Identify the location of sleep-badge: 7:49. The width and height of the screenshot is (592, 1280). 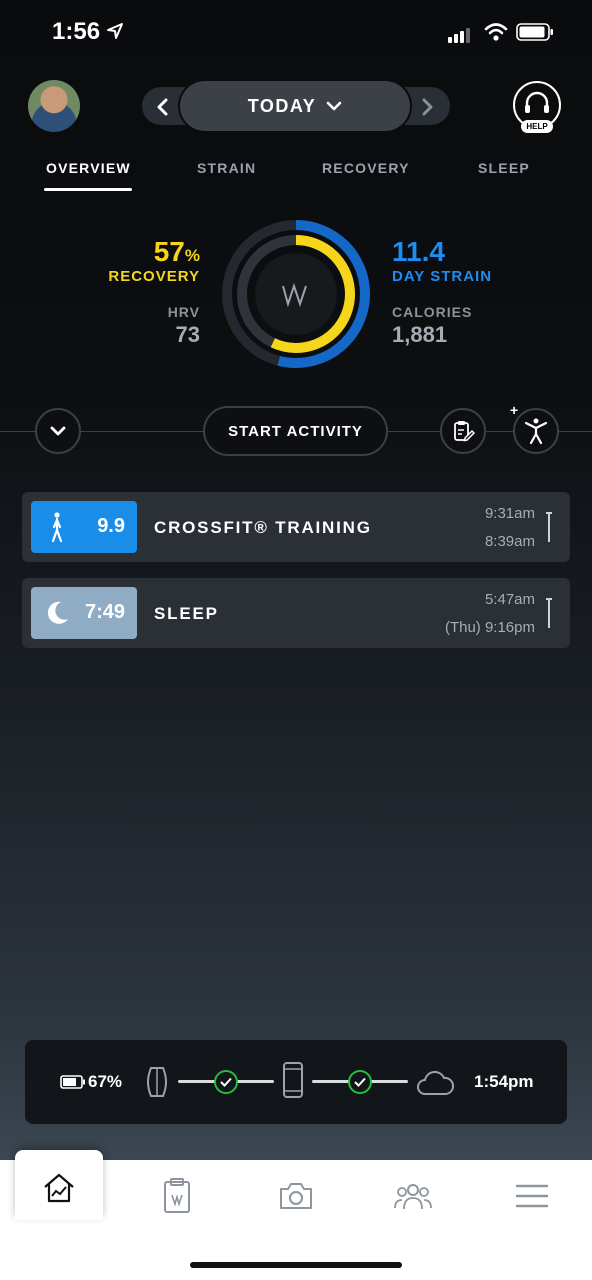
(84, 613).